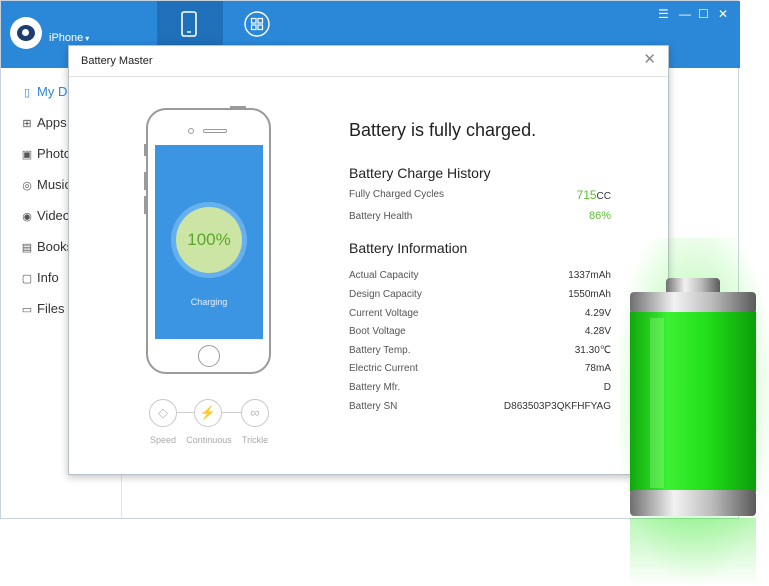 This screenshot has width=769, height=586. What do you see at coordinates (384, 313) in the screenshot?
I see `info-row-label: Current Voltage` at bounding box center [384, 313].